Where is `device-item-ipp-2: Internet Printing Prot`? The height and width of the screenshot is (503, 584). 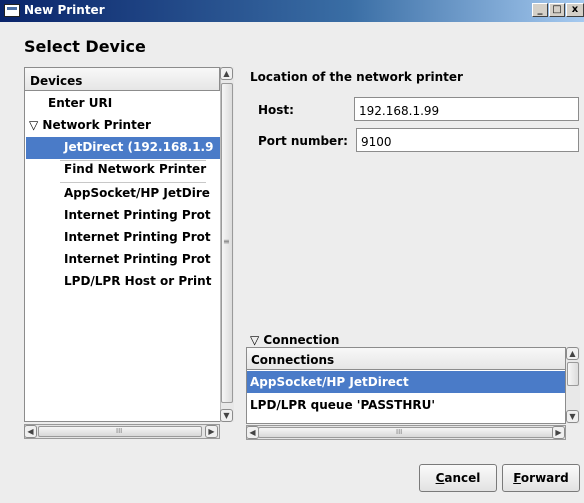
device-item-ipp-2: Internet Printing Prot is located at coordinates (123, 238).